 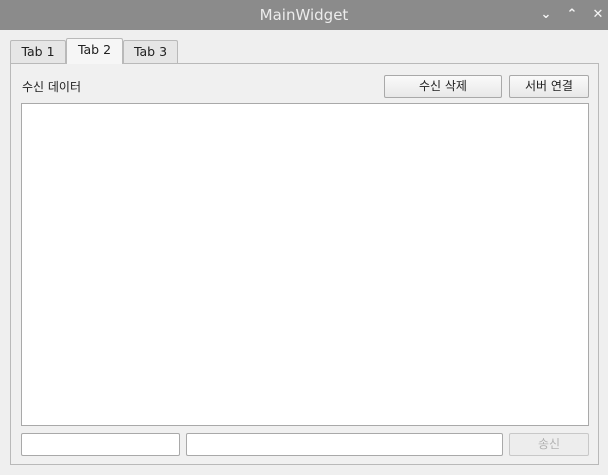 What do you see at coordinates (52, 87) in the screenshot?
I see `received-data-label: 수신 데이터` at bounding box center [52, 87].